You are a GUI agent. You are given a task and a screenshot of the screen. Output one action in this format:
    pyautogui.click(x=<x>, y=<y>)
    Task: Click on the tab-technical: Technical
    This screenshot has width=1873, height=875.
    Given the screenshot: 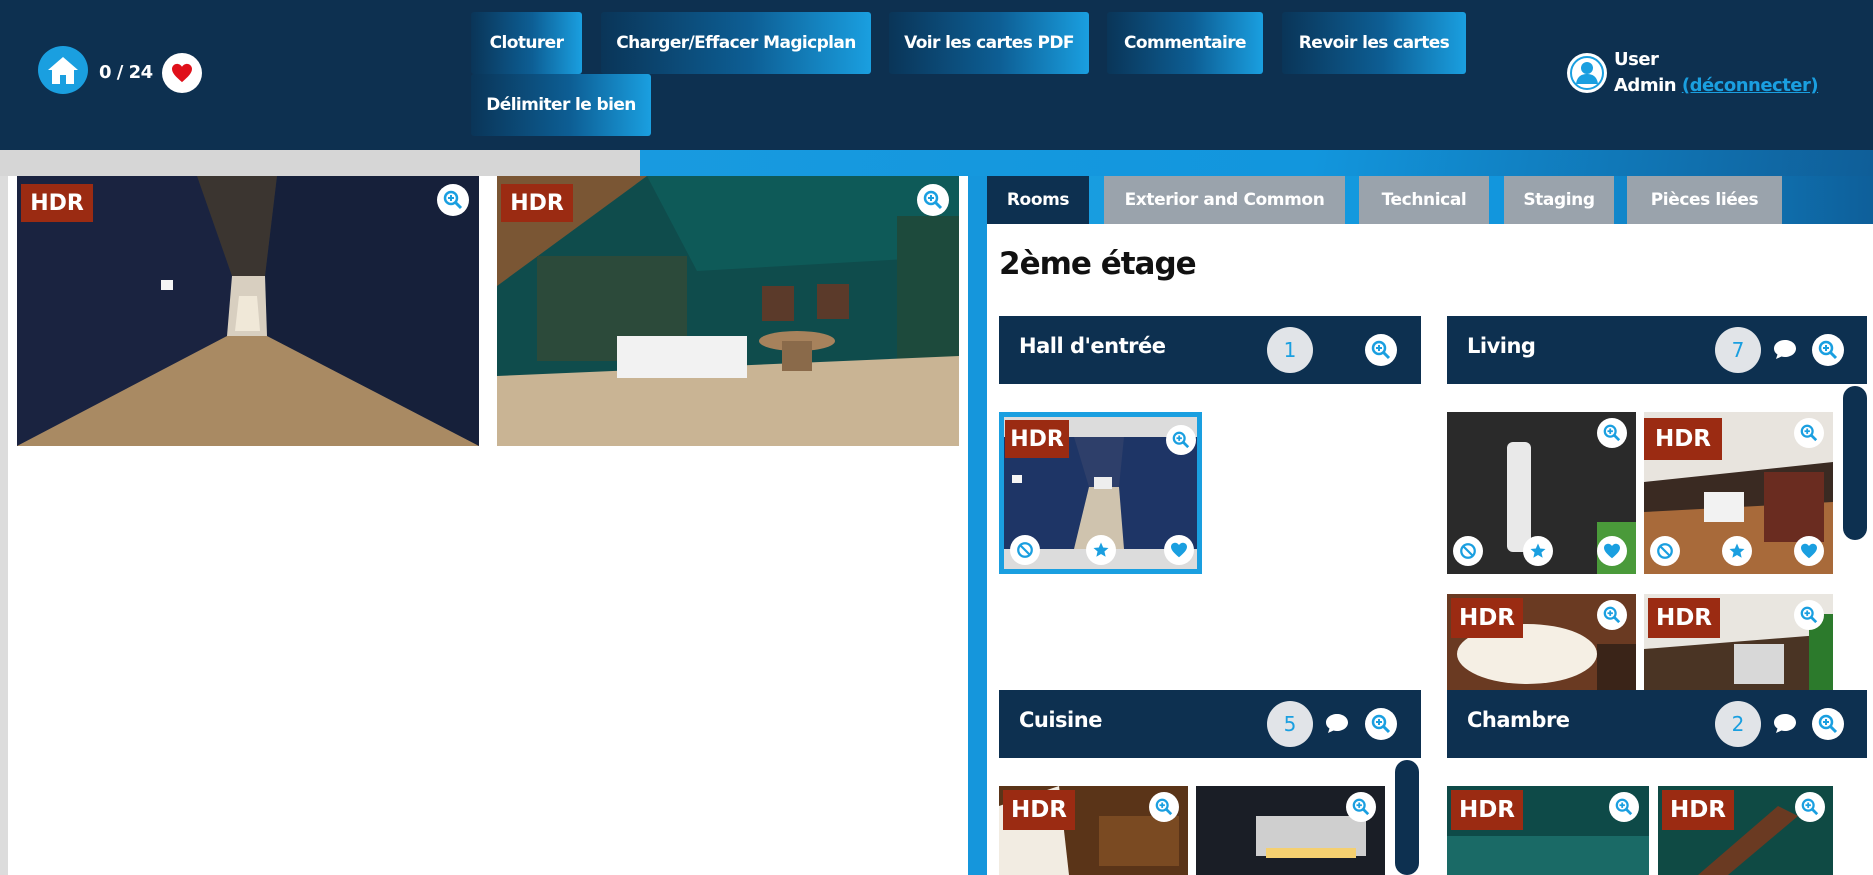 What is the action you would take?
    pyautogui.click(x=1424, y=200)
    